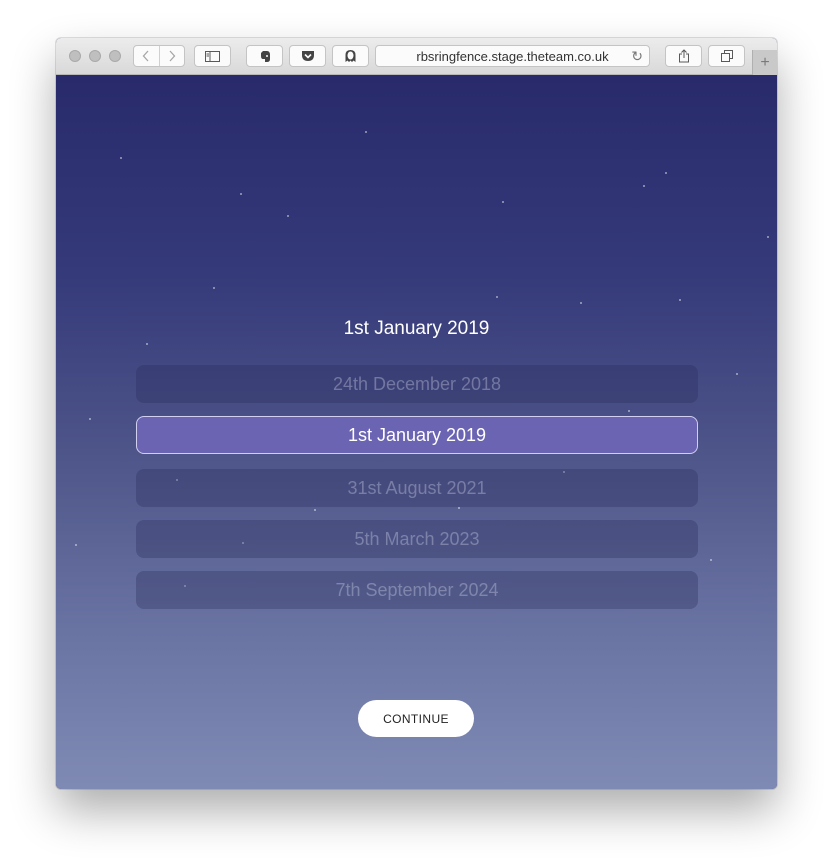  Describe the element at coordinates (416, 718) in the screenshot. I see `continue-button: CONTINUE` at that location.